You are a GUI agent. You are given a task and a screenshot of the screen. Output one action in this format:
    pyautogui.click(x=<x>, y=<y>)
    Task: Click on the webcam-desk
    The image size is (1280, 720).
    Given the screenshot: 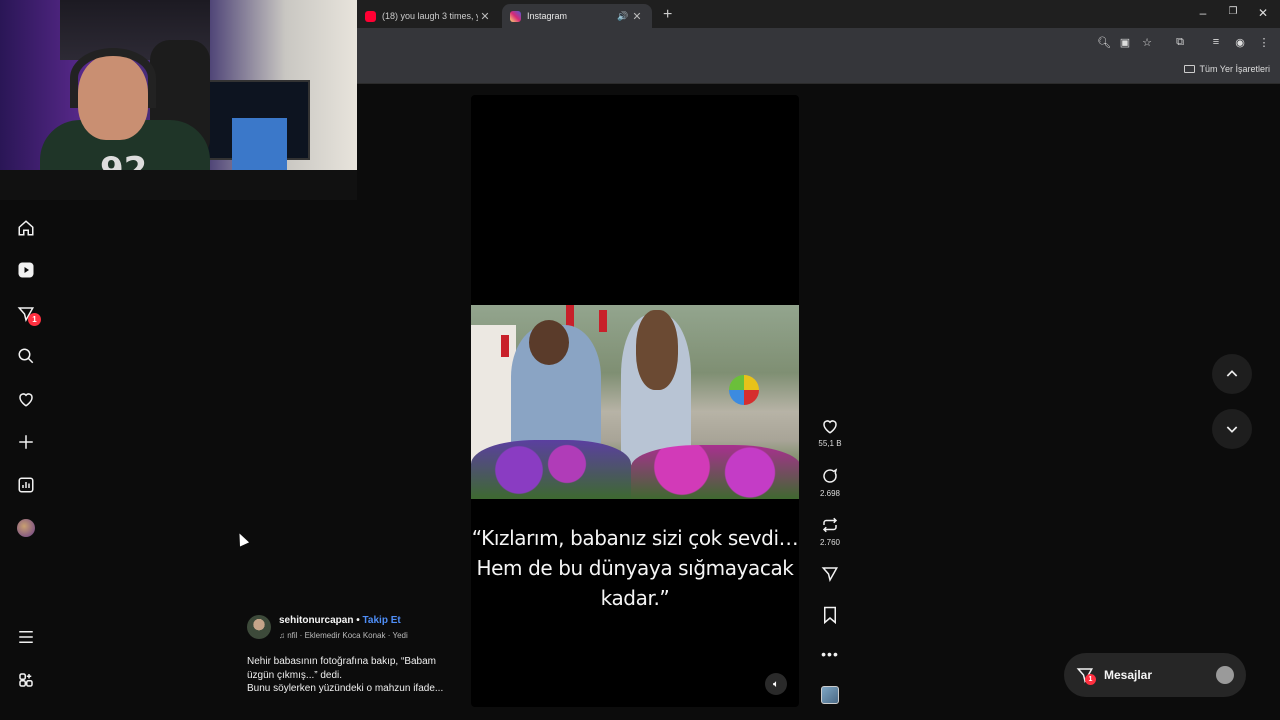 What is the action you would take?
    pyautogui.click(x=178, y=185)
    